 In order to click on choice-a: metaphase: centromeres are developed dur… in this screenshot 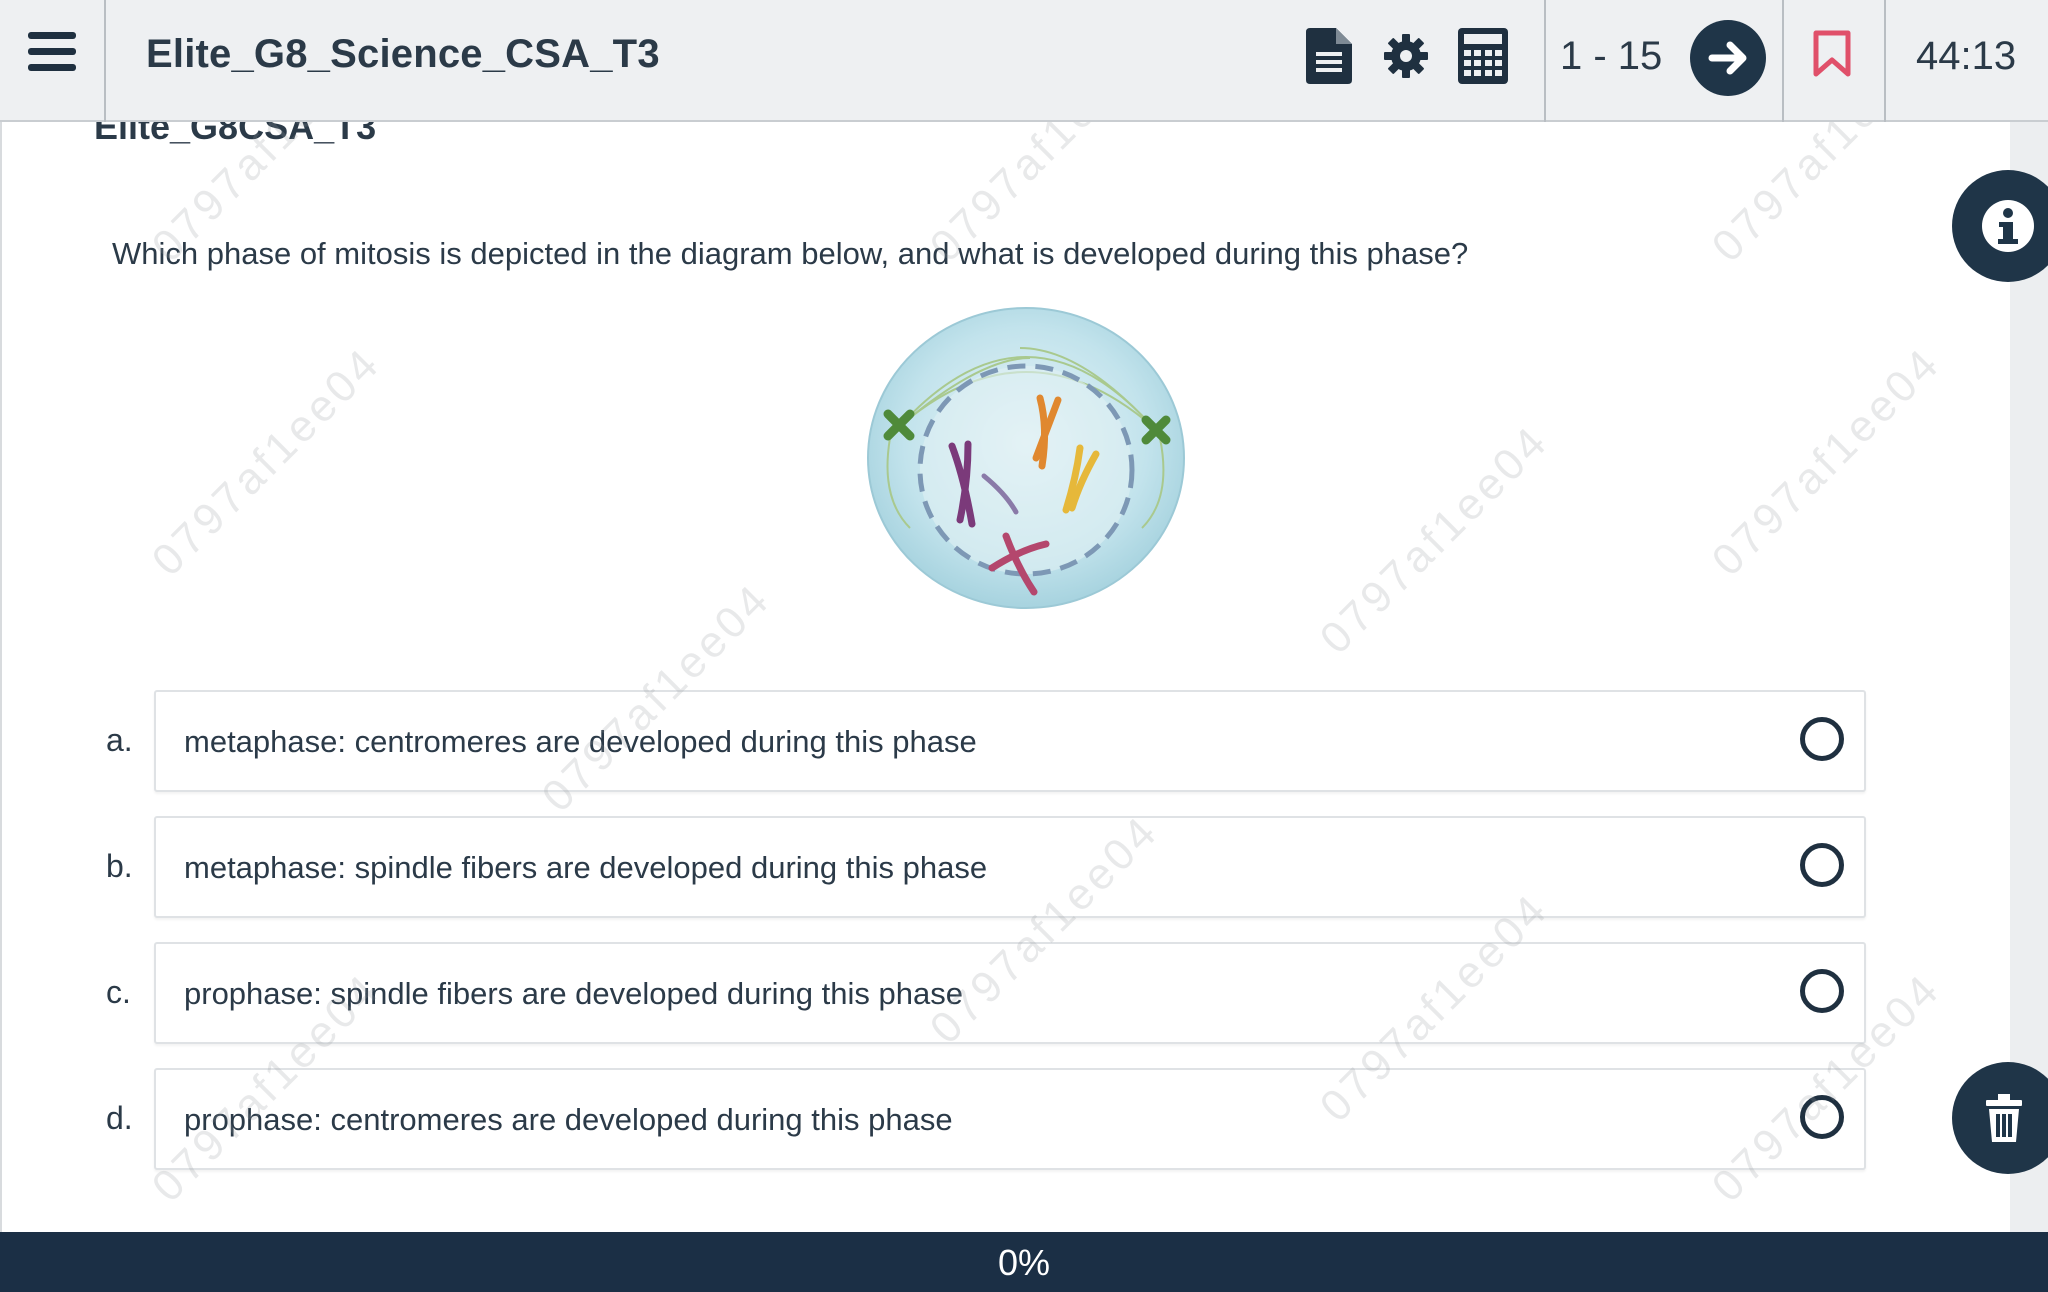, I will do `click(1010, 741)`.